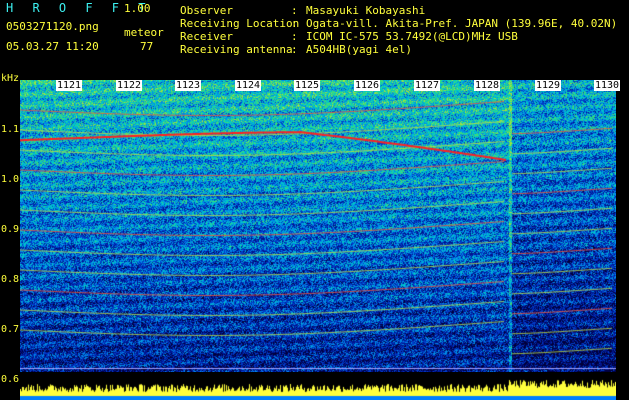 The width and height of the screenshot is (629, 400). I want to click on mode-label: meteor, so click(144, 32).